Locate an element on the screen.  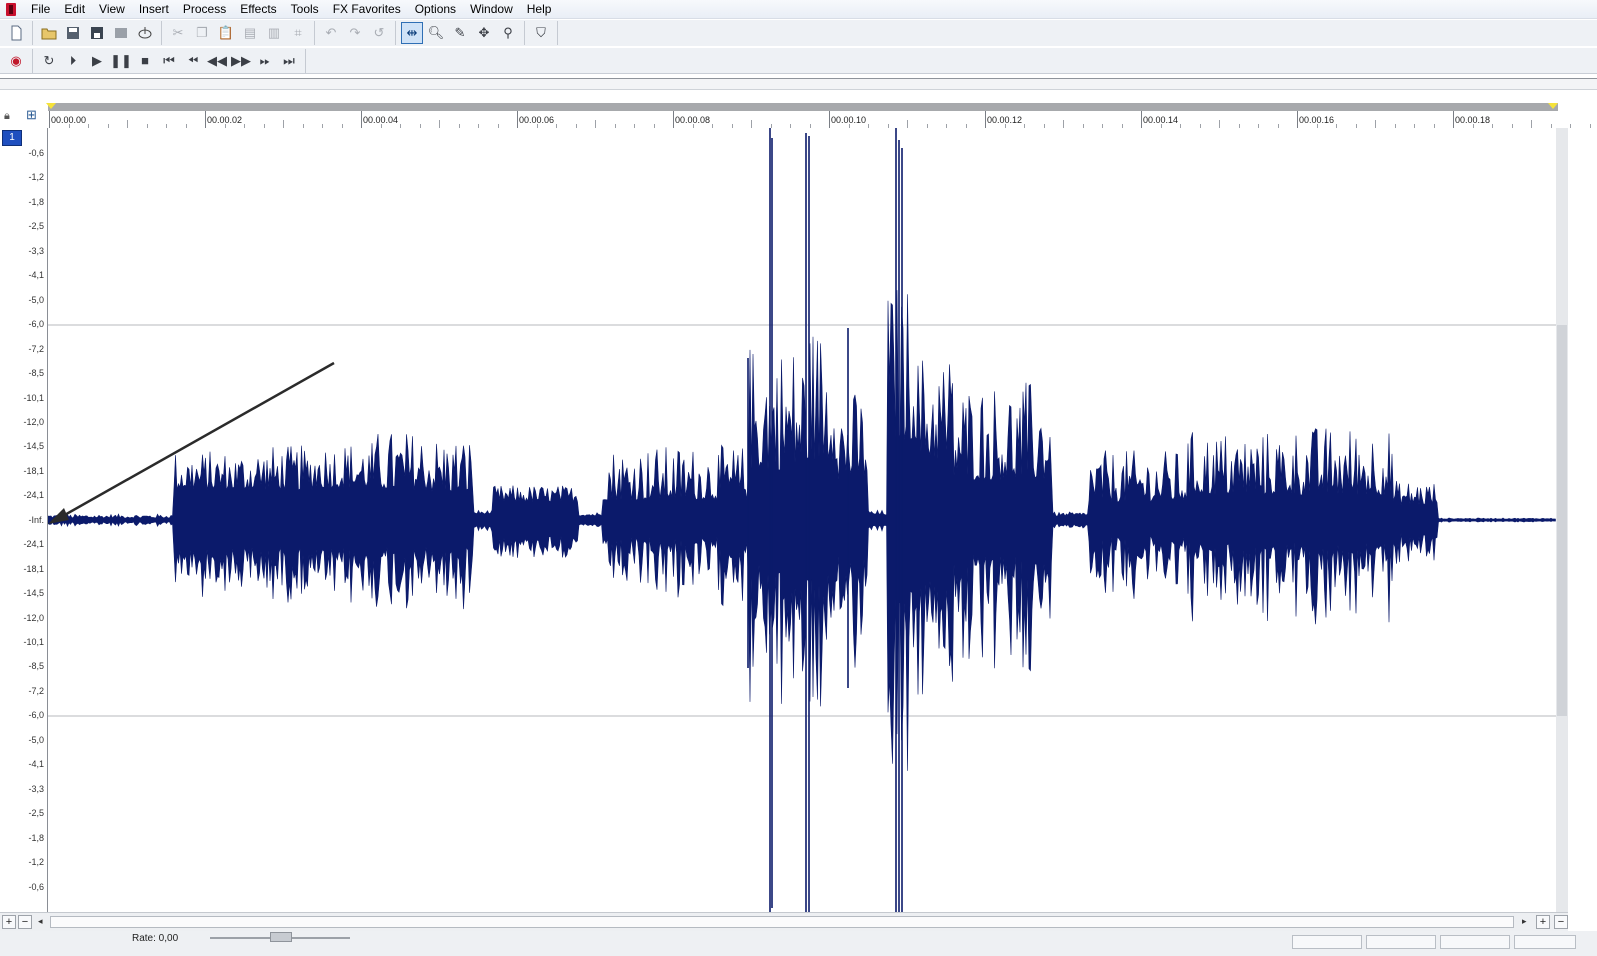
play-icon: ▶ is located at coordinates (97, 61).